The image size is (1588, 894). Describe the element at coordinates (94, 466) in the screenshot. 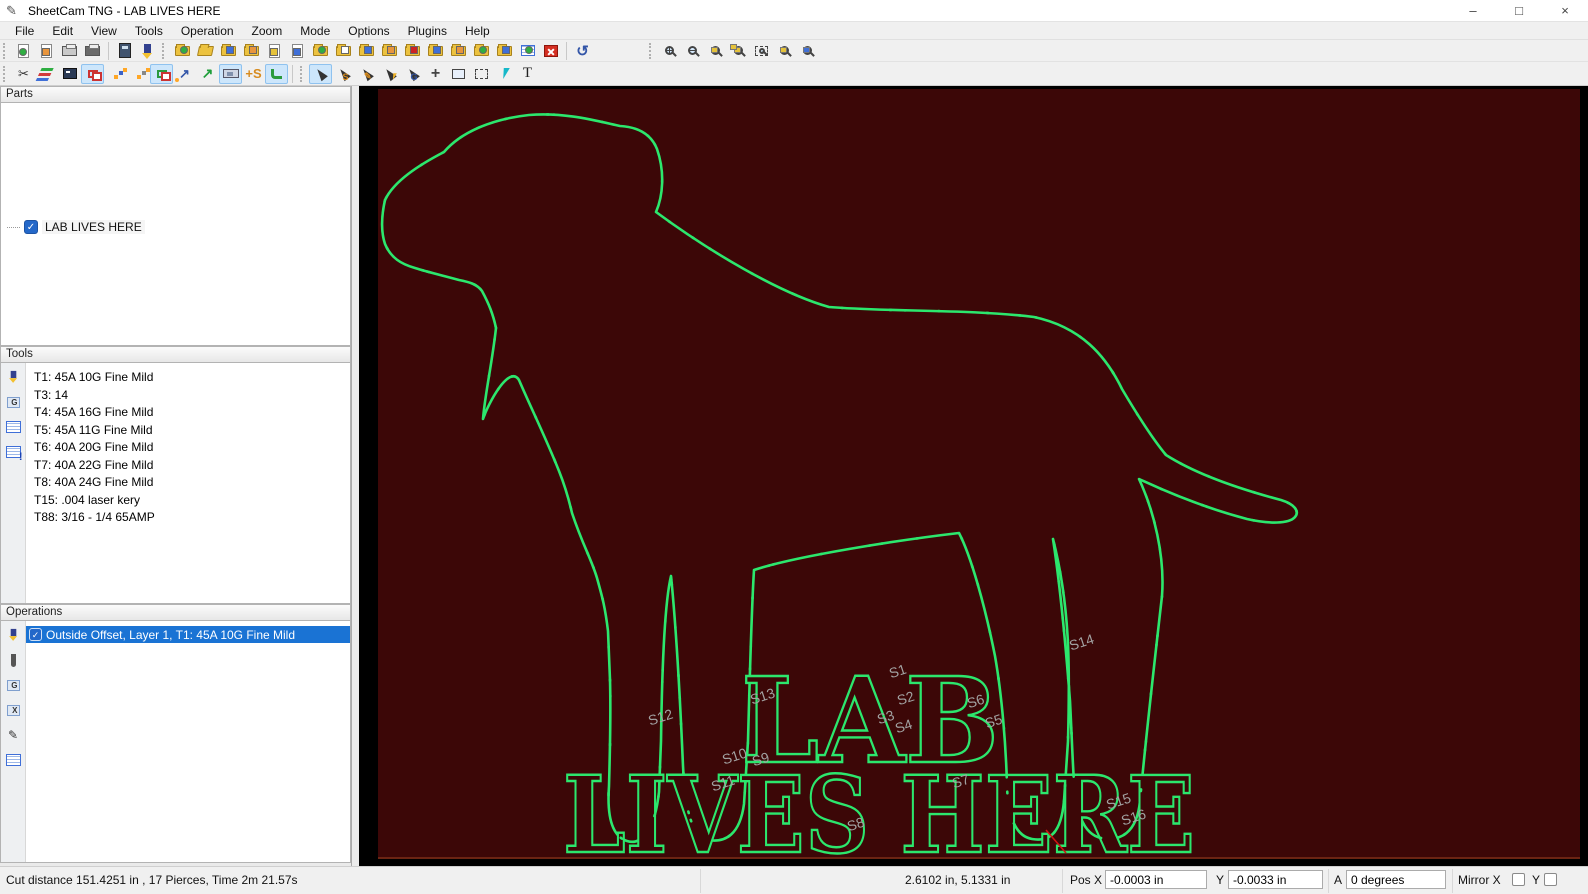

I see `tool-item: T7: 40A 22G Fine Mild` at that location.